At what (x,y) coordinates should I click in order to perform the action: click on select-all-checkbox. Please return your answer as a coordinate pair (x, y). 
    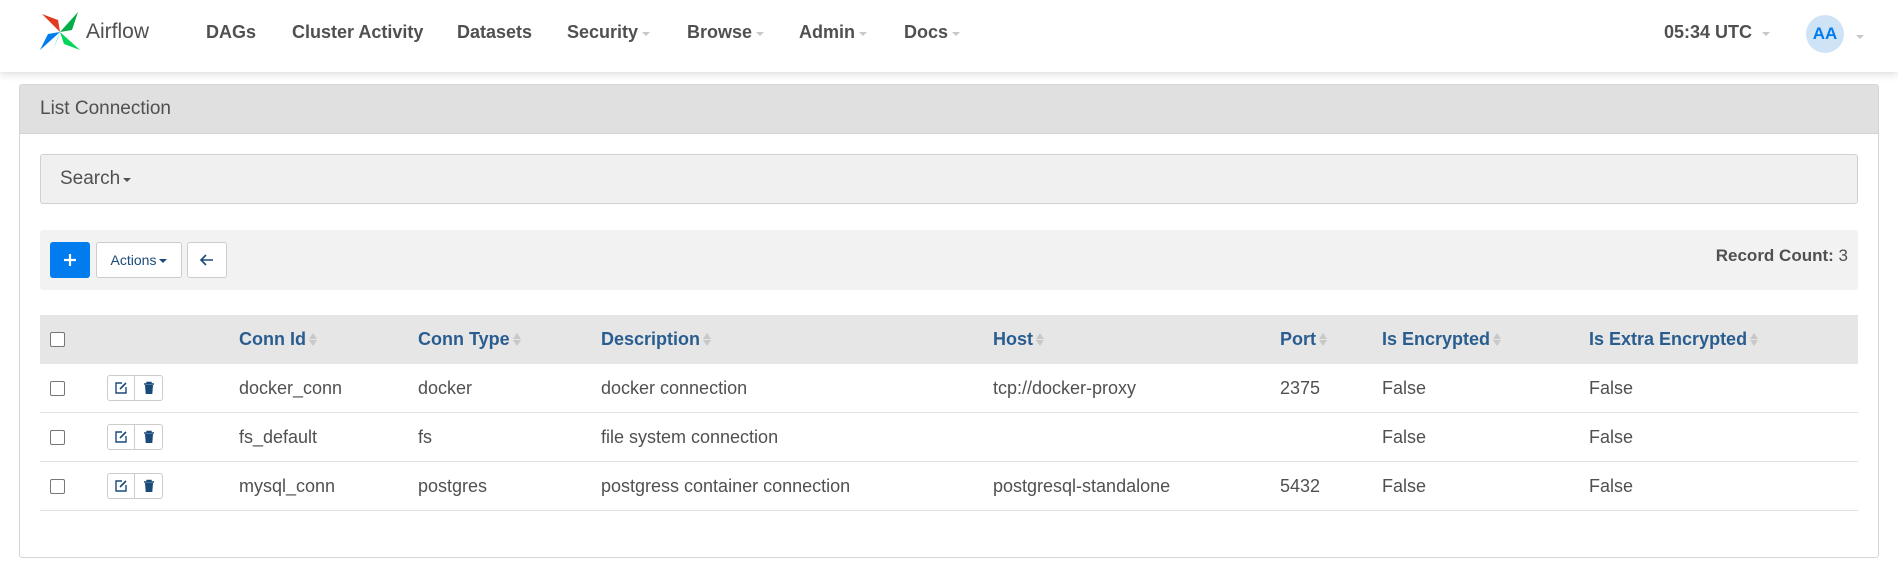
    Looking at the image, I should click on (57, 339).